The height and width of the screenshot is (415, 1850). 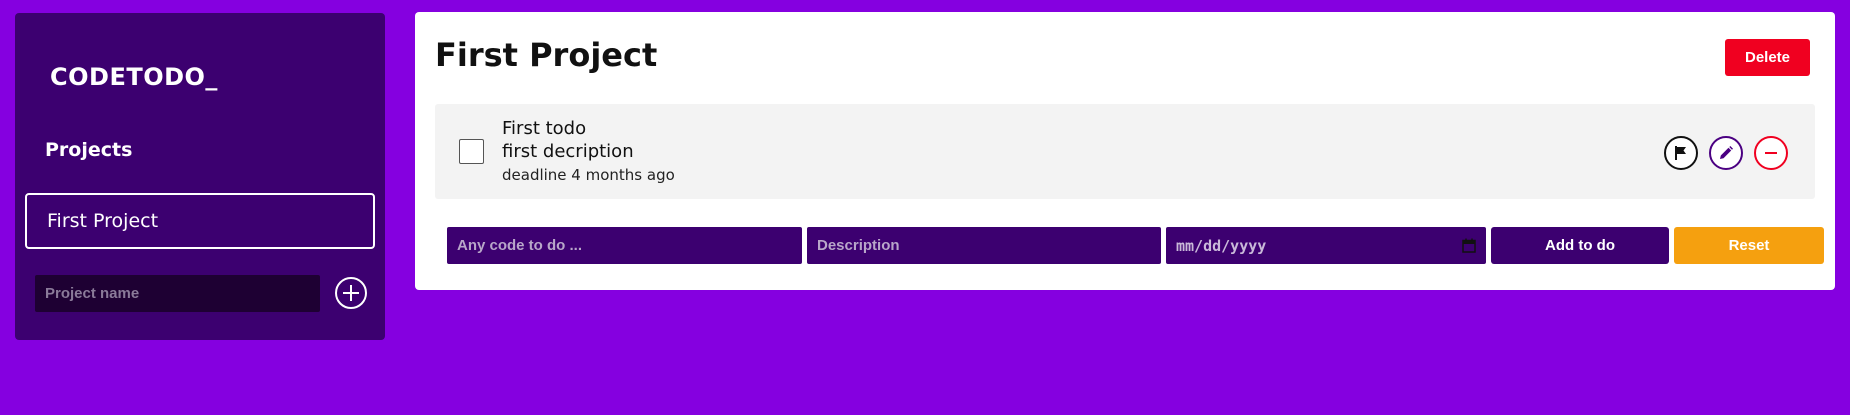 What do you see at coordinates (588, 175) in the screenshot?
I see `todo-deadline: deadline 4 months ago` at bounding box center [588, 175].